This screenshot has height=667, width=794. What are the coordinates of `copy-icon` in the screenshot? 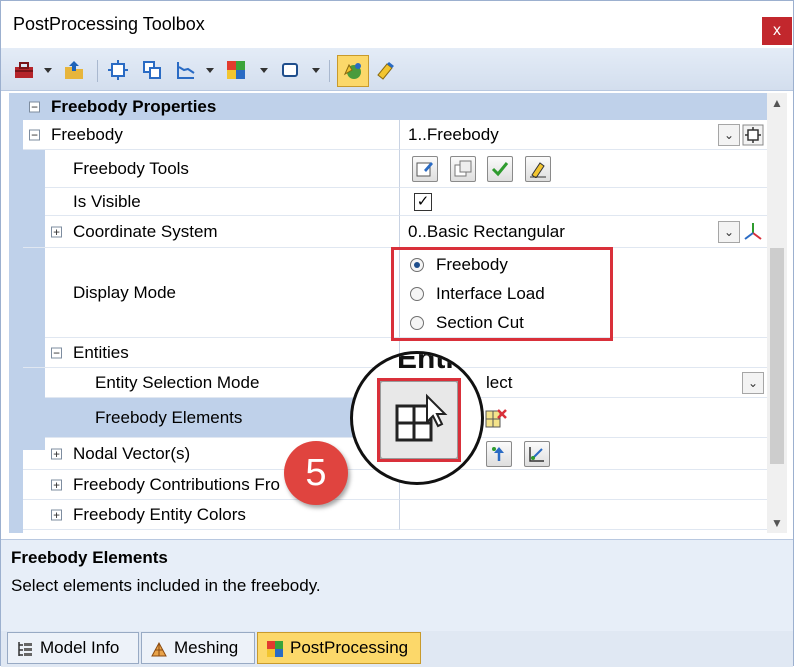 It's located at (463, 168).